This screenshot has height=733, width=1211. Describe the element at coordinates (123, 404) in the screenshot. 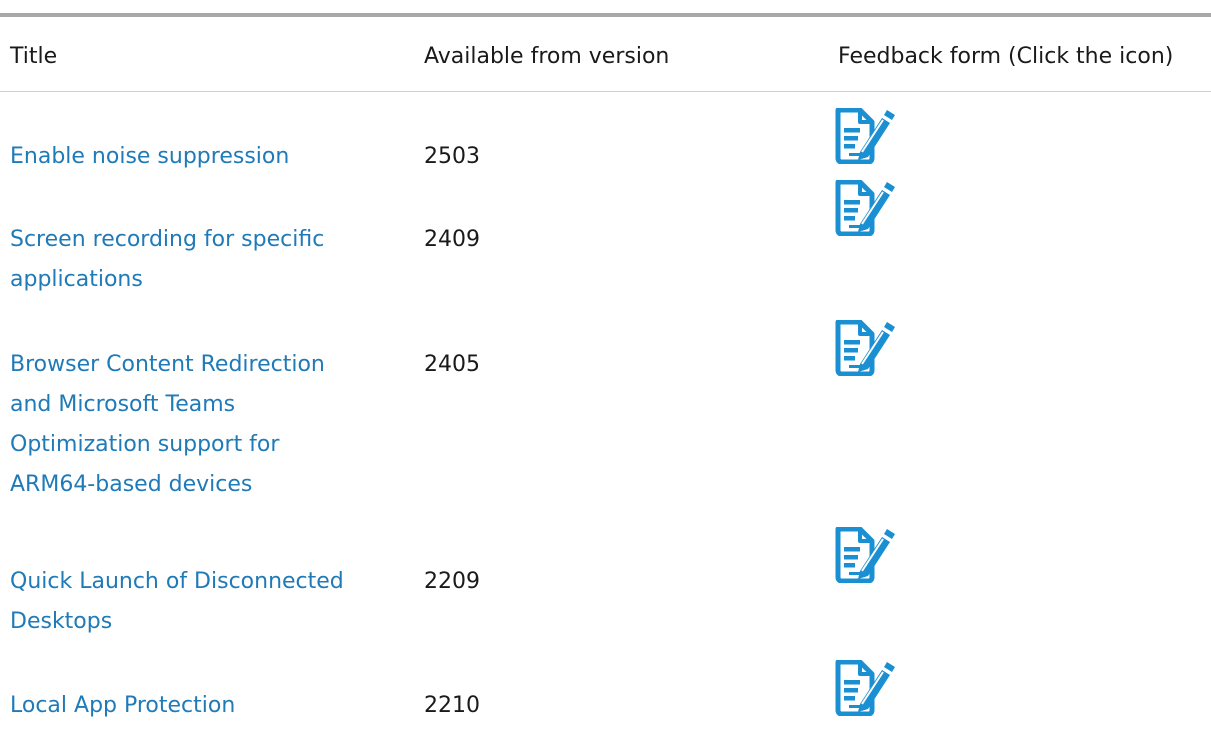

I see `feature-title-line: and Microsoft Teams` at that location.